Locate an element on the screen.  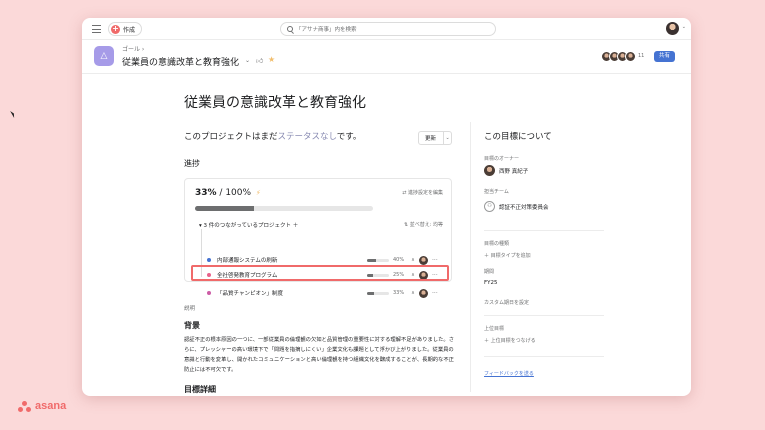
progress-bar is located at coordinates (284, 208).